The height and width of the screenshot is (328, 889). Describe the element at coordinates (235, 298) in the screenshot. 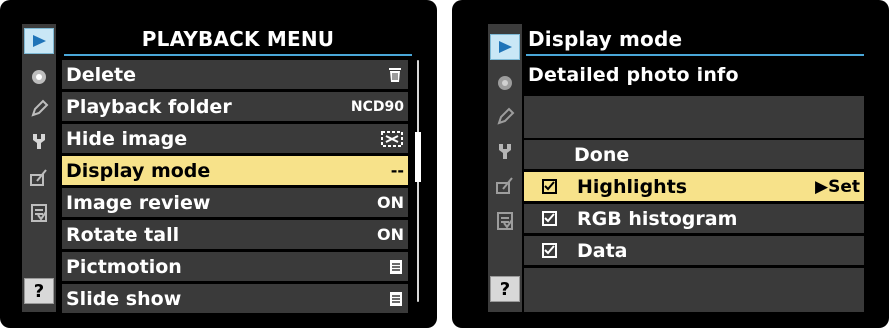

I see `menu-item-slide-show: Slide show` at that location.